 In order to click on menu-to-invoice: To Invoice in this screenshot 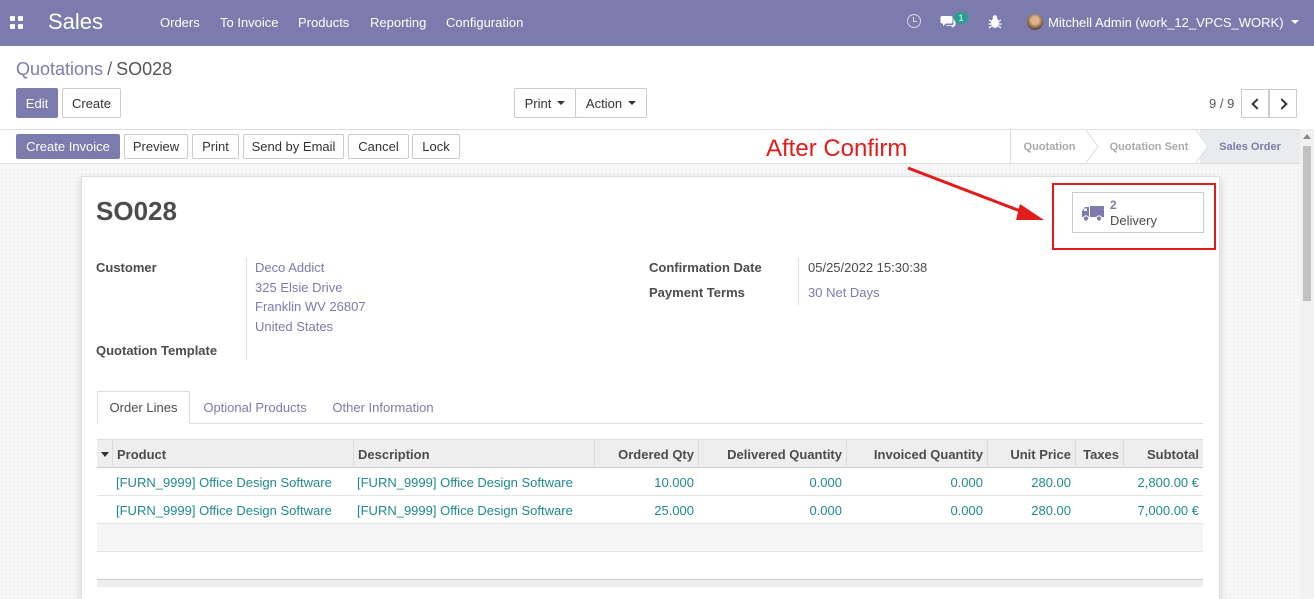, I will do `click(249, 22)`.